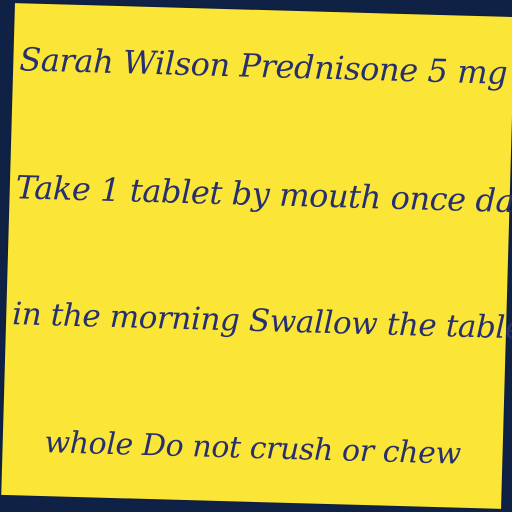  What do you see at coordinates (263, 66) in the screenshot?
I see `note-line-patient-medication: Sarah Wilson Prednisone 5 mg` at bounding box center [263, 66].